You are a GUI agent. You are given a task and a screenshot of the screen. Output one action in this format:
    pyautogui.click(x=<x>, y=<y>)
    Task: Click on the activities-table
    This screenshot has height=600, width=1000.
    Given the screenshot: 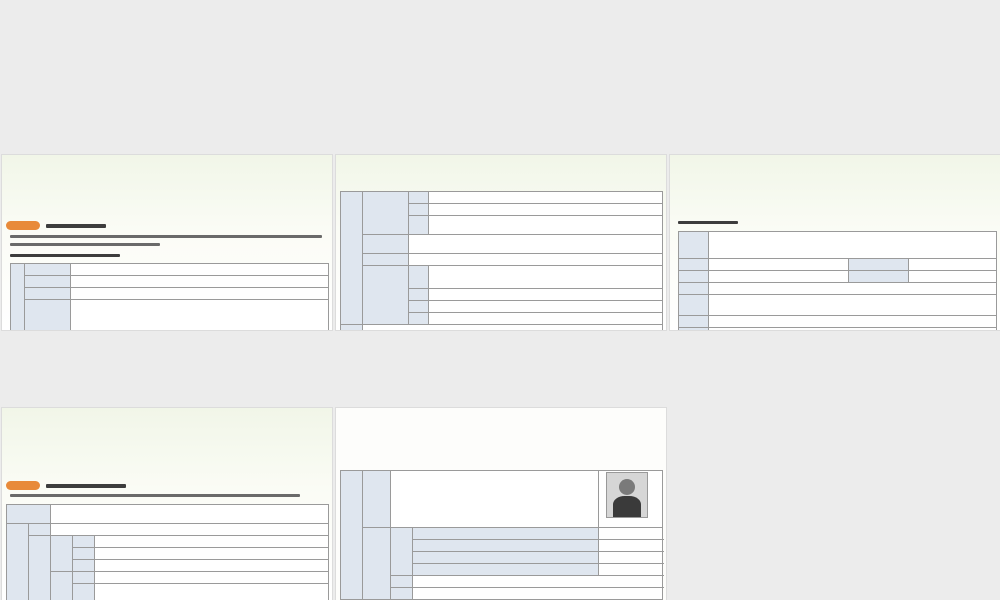 What is the action you would take?
    pyautogui.click(x=501, y=260)
    